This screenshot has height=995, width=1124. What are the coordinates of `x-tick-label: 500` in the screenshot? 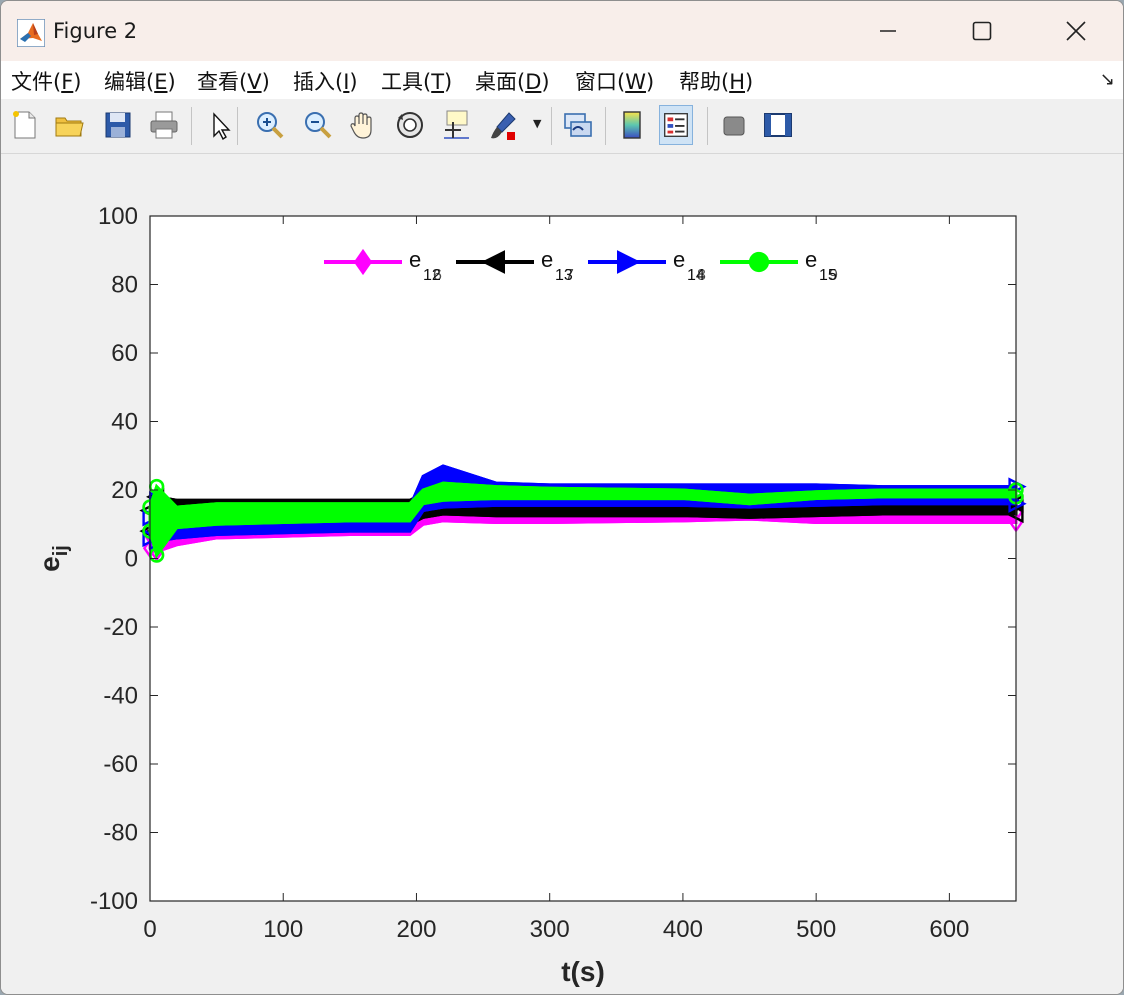 It's located at (816, 929).